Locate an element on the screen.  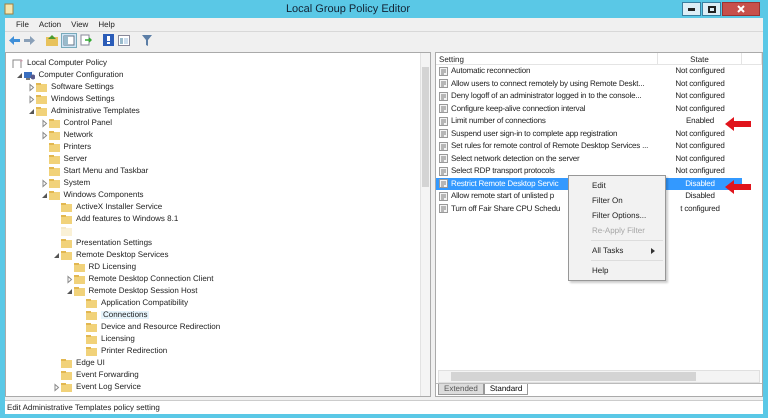
close-icon is located at coordinates (741, 9).